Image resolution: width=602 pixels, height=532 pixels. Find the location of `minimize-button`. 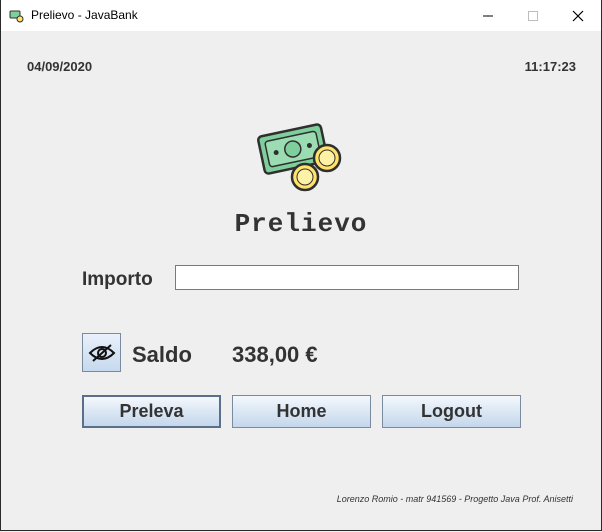

minimize-button is located at coordinates (488, 15).